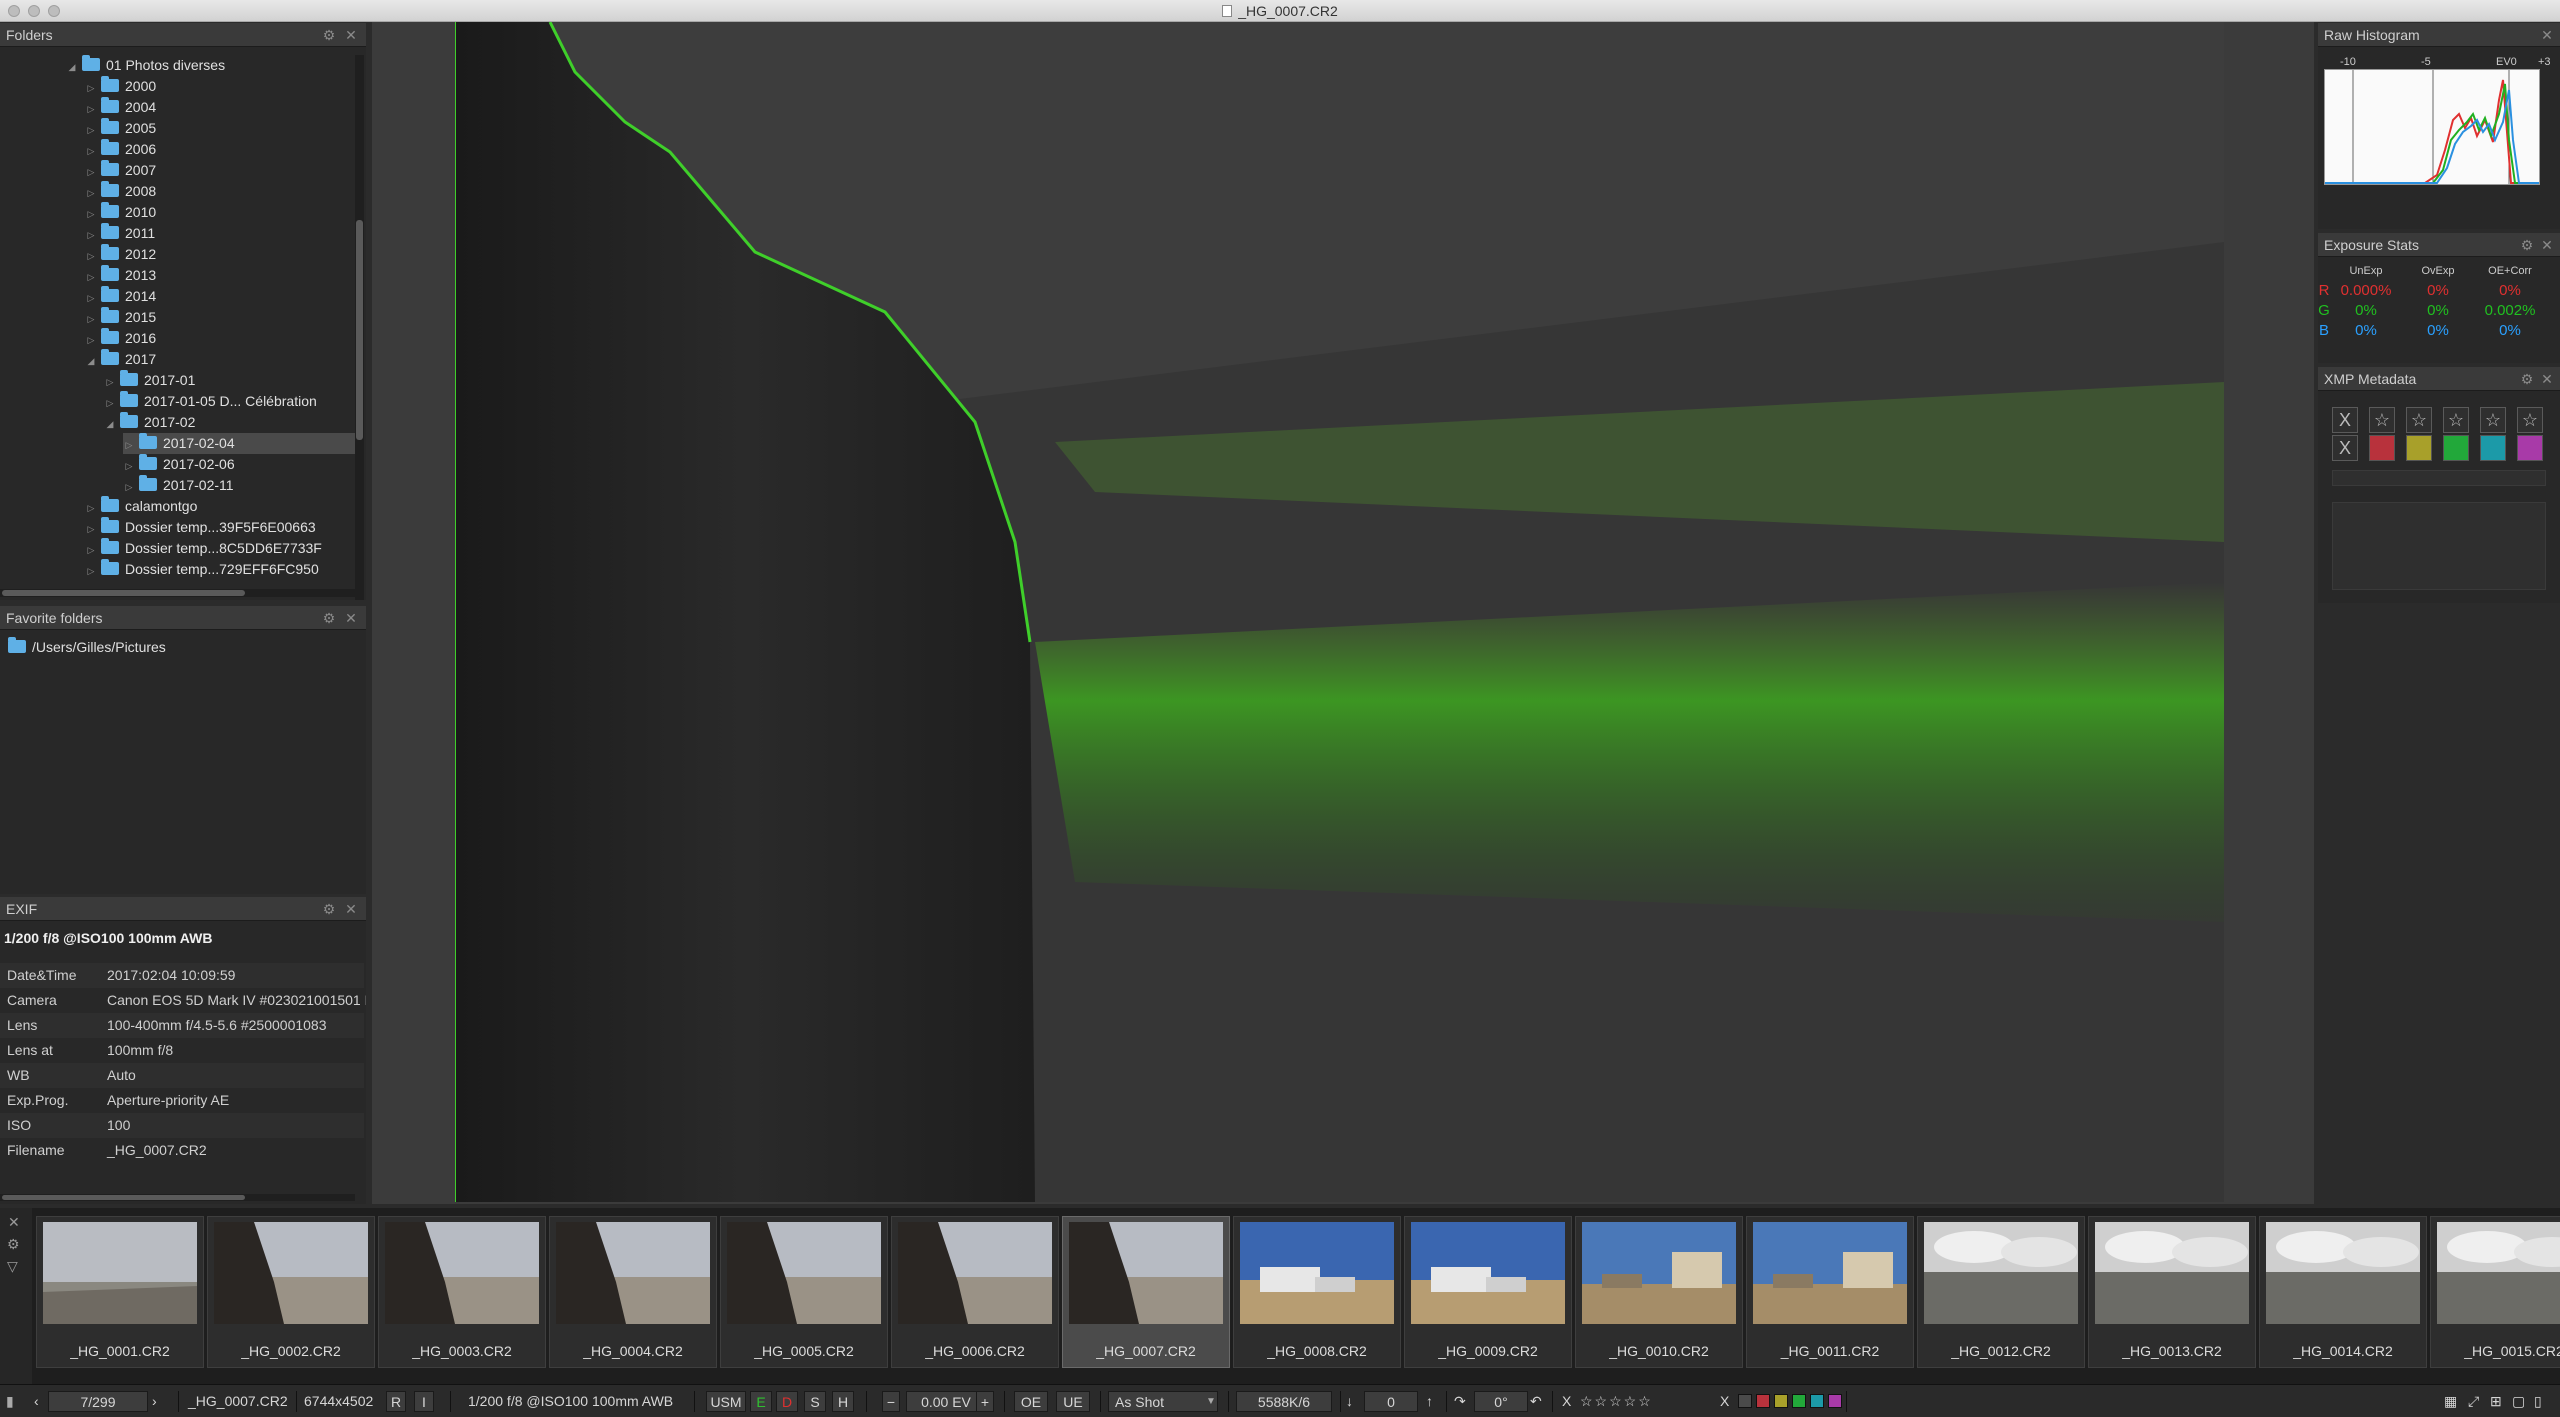 This screenshot has width=2560, height=1417. Describe the element at coordinates (396, 1401) in the screenshot. I see `raw-toggle-button: R` at that location.